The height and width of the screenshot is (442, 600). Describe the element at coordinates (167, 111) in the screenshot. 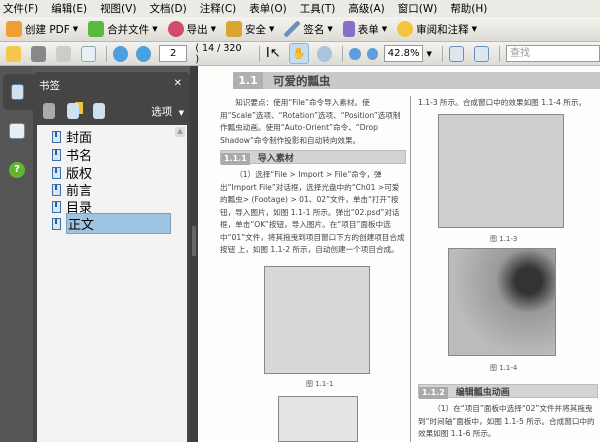

I see `options-menu: 选项 ▼` at that location.